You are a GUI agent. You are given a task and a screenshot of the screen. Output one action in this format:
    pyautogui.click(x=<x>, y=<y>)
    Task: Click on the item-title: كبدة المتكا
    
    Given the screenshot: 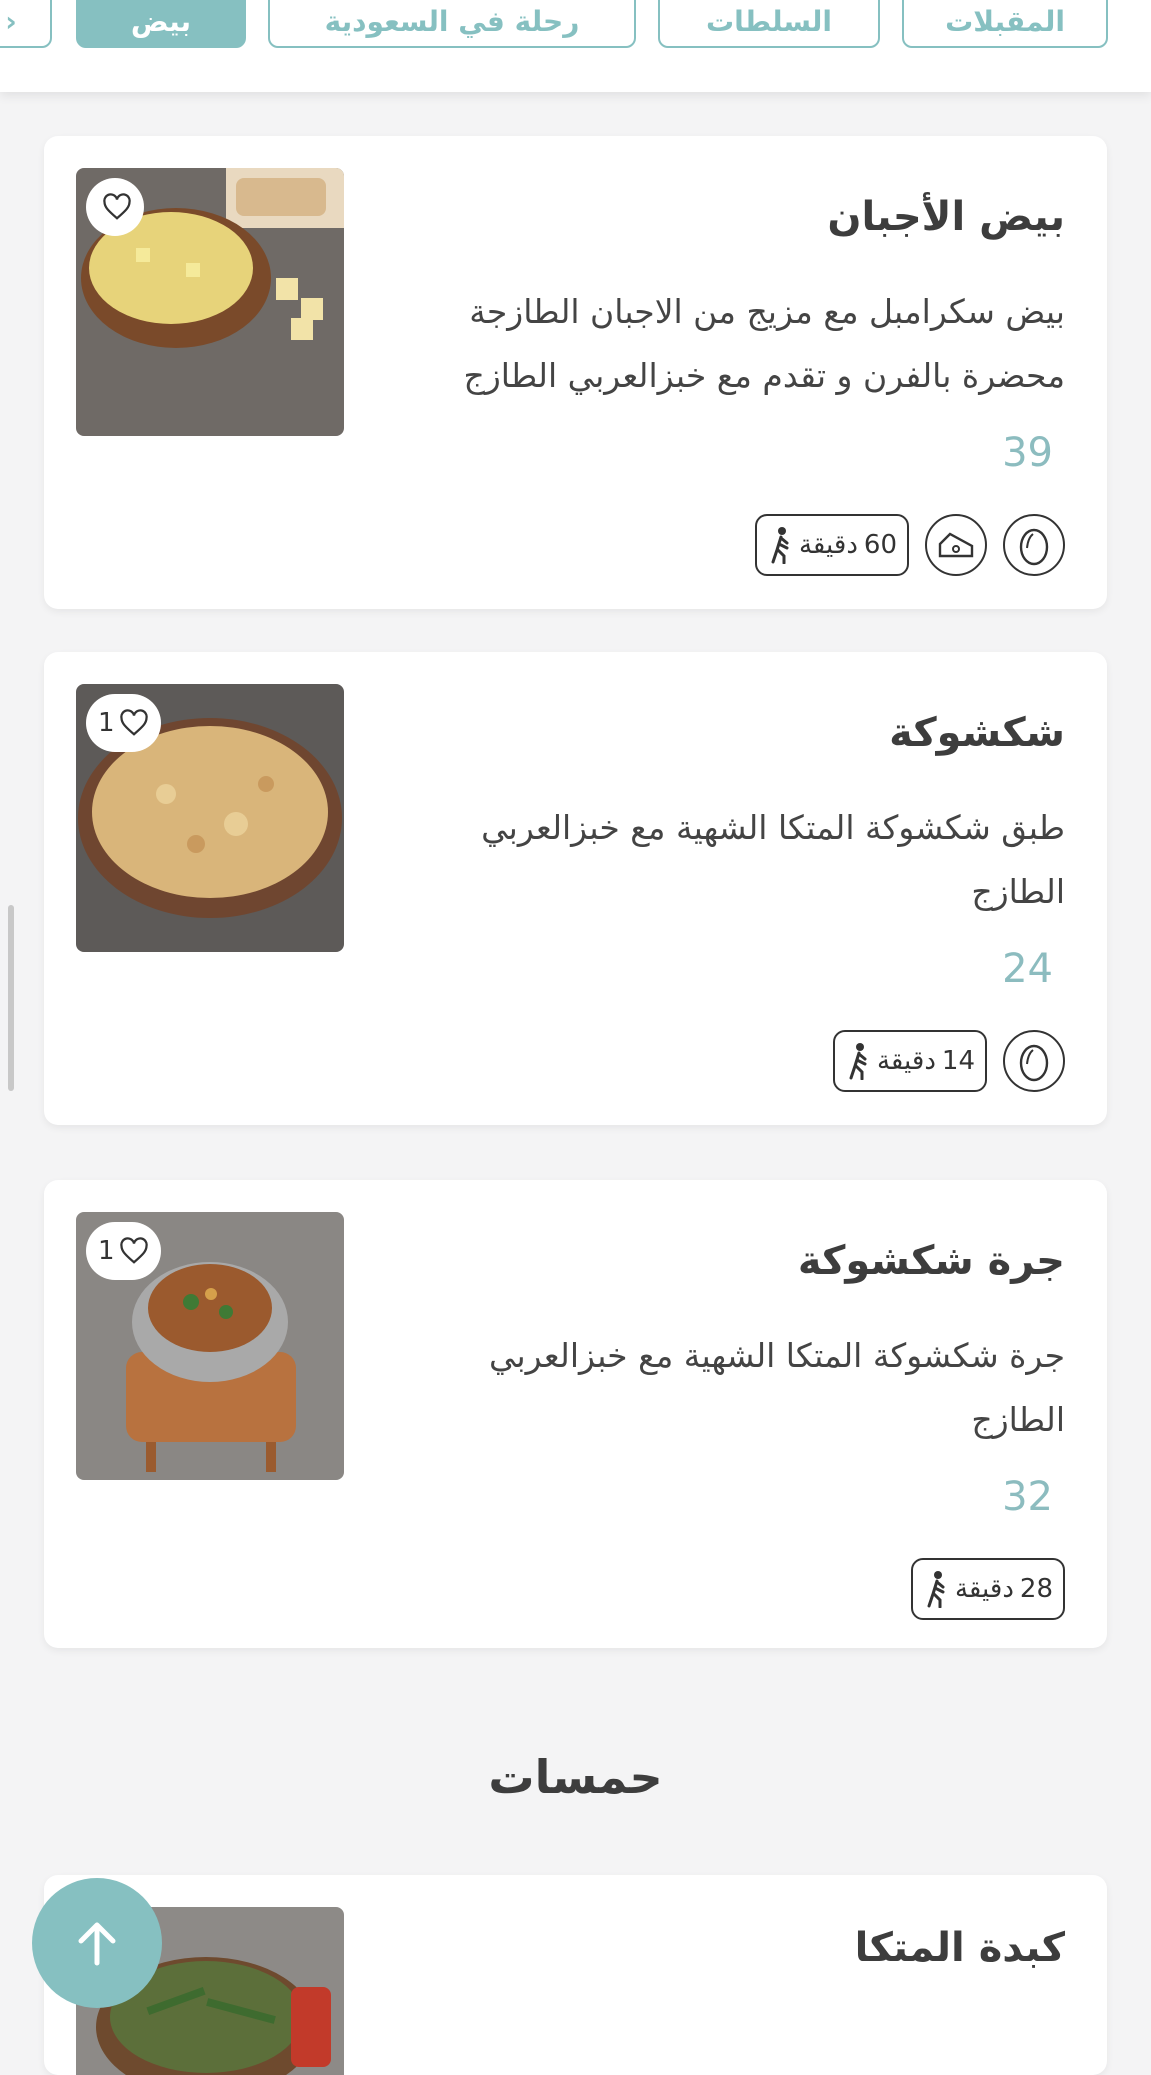 What is the action you would take?
    pyautogui.click(x=959, y=1948)
    